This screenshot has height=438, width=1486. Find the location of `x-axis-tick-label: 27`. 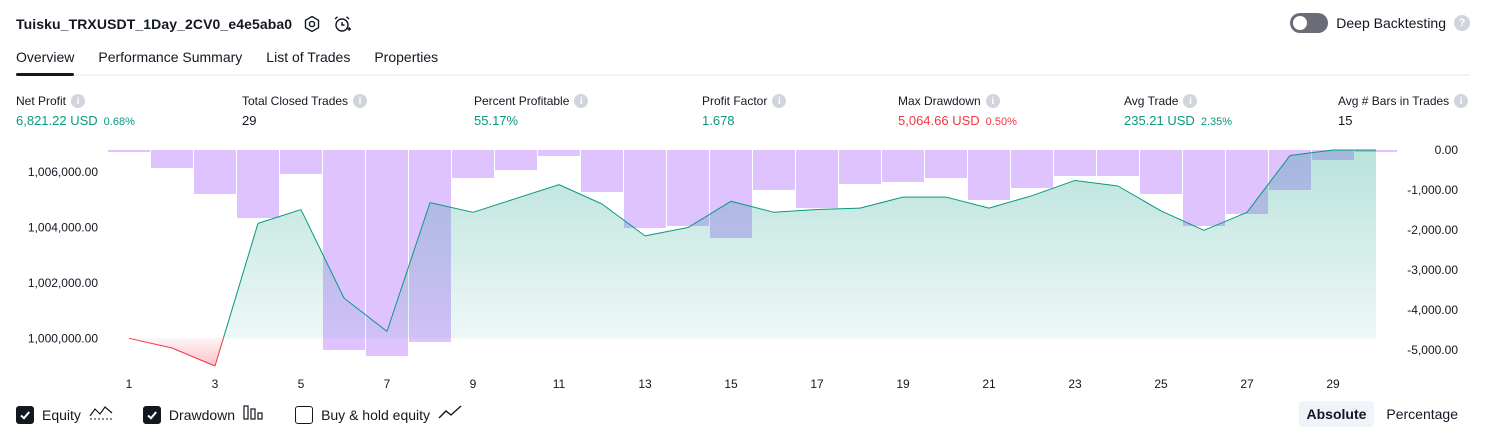

x-axis-tick-label: 27 is located at coordinates (1247, 384).